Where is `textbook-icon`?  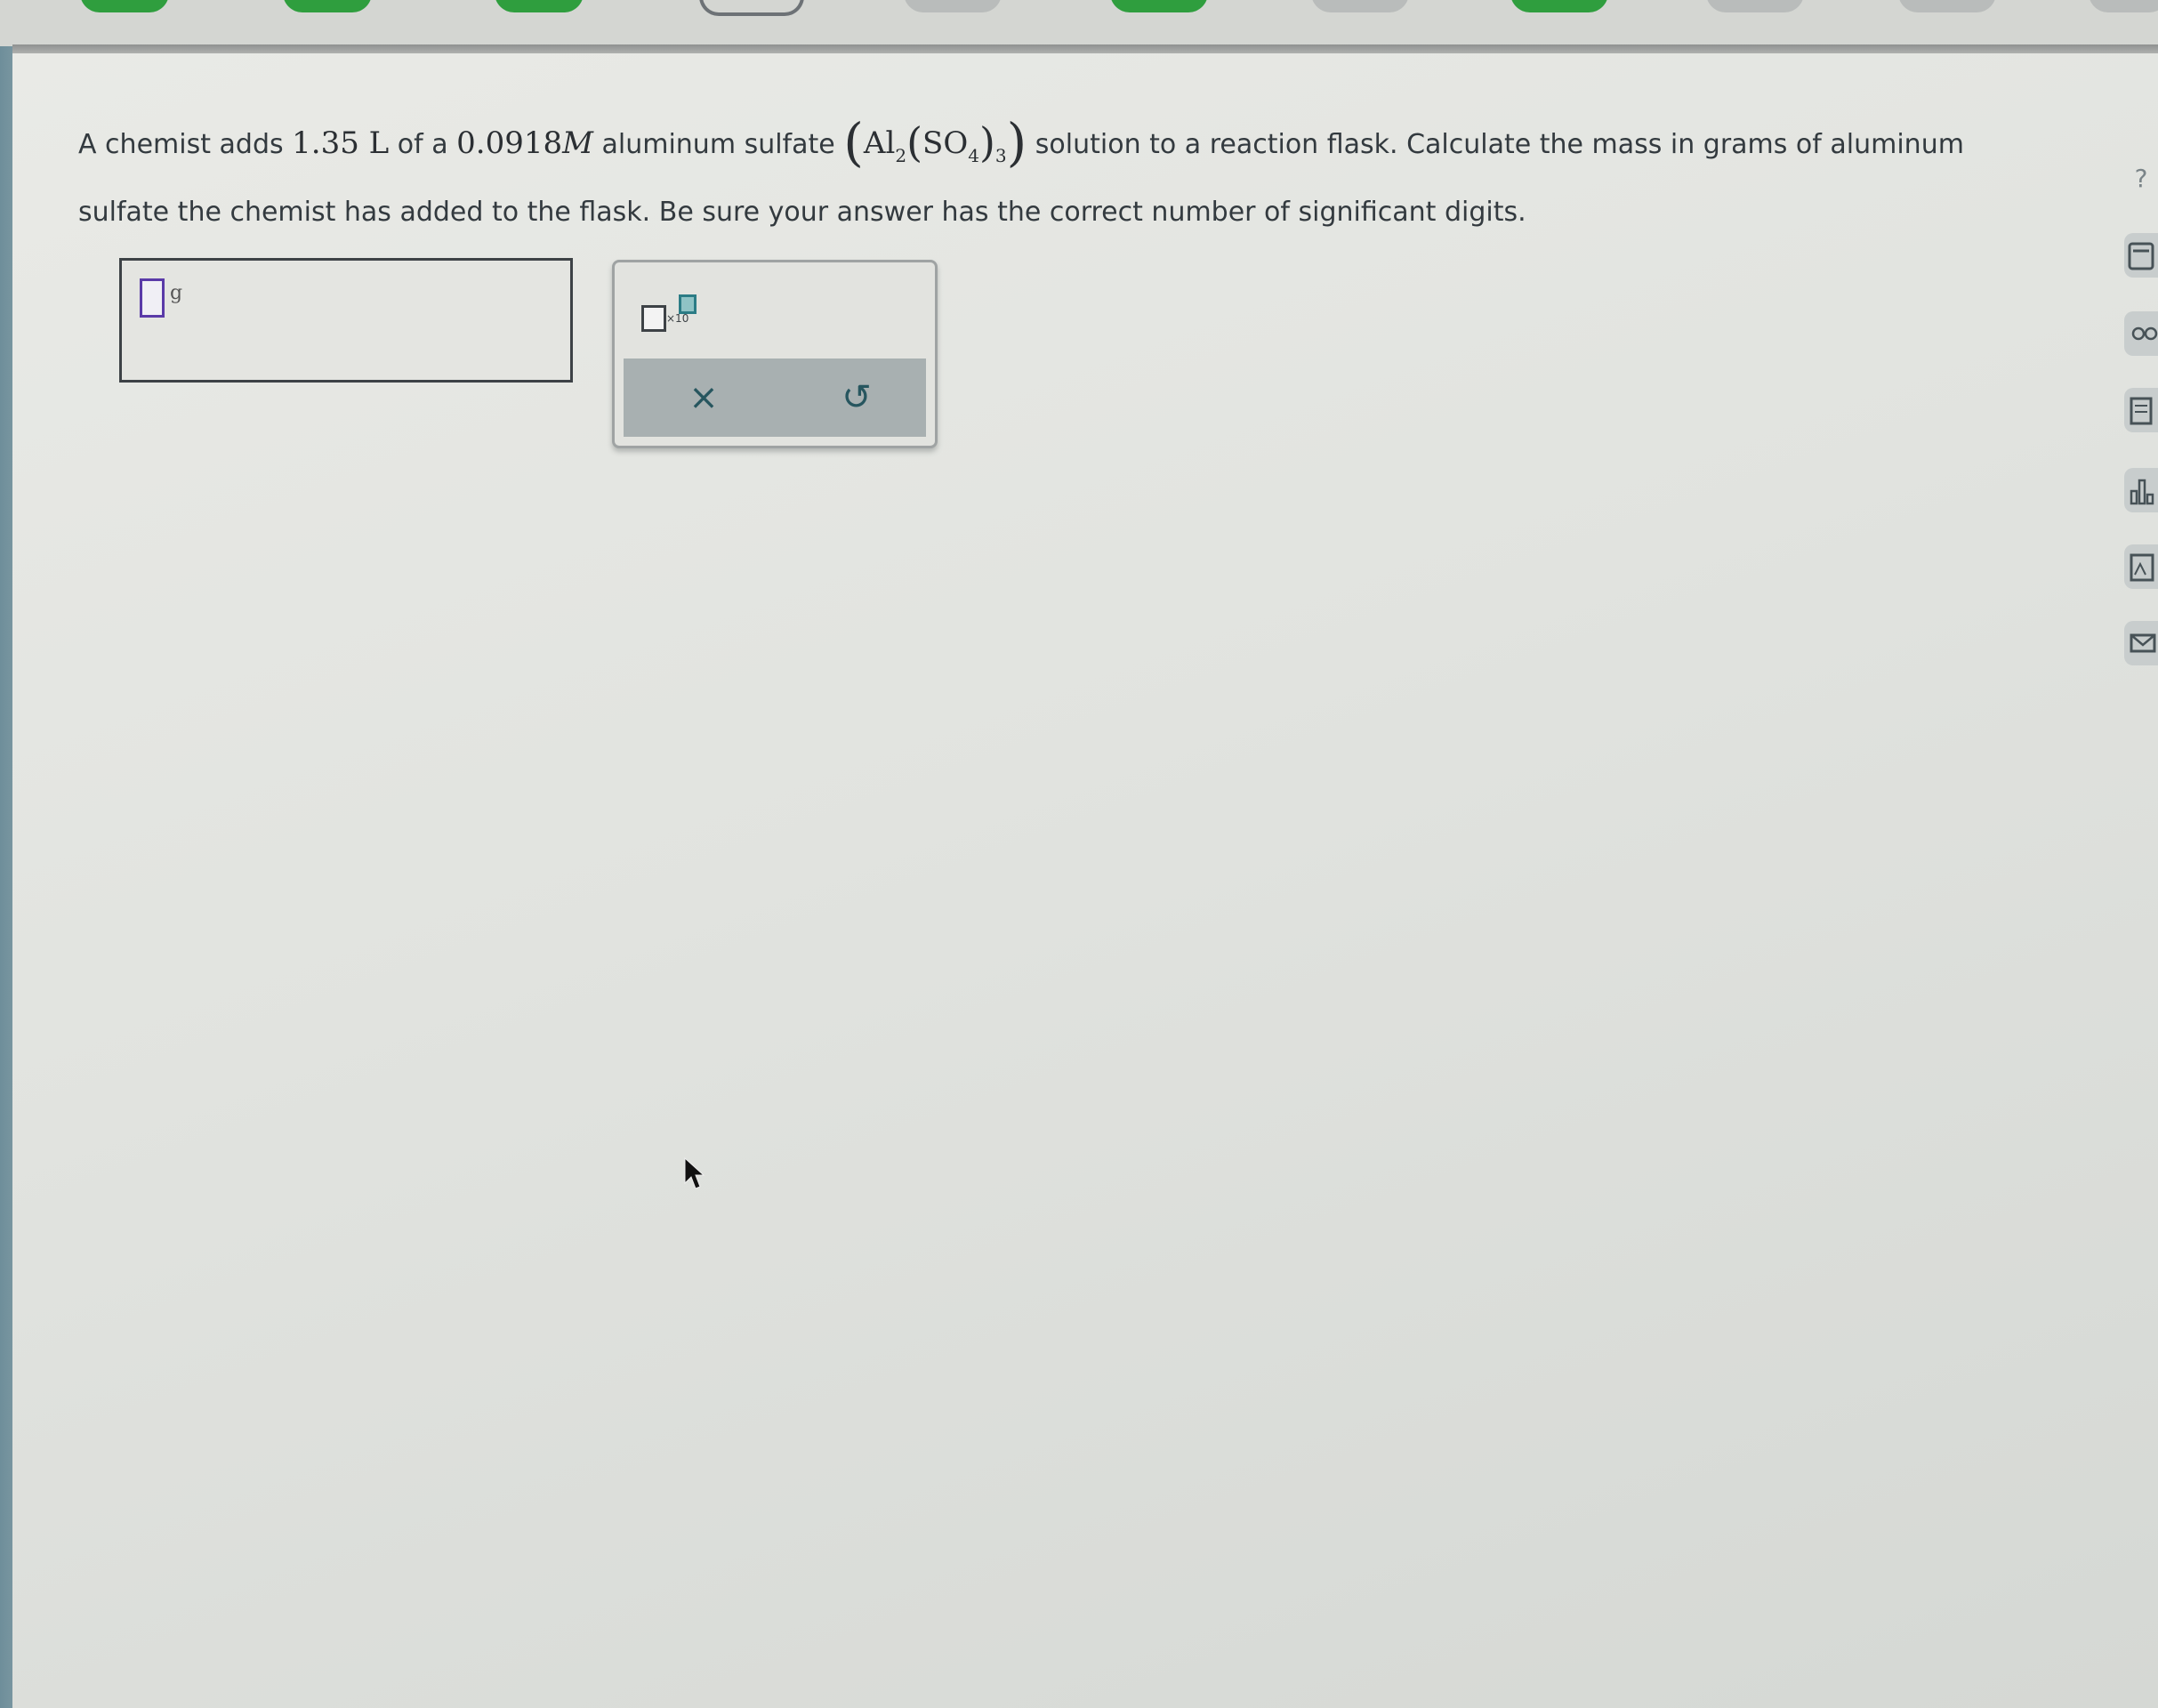
textbook-icon is located at coordinates (2141, 566).